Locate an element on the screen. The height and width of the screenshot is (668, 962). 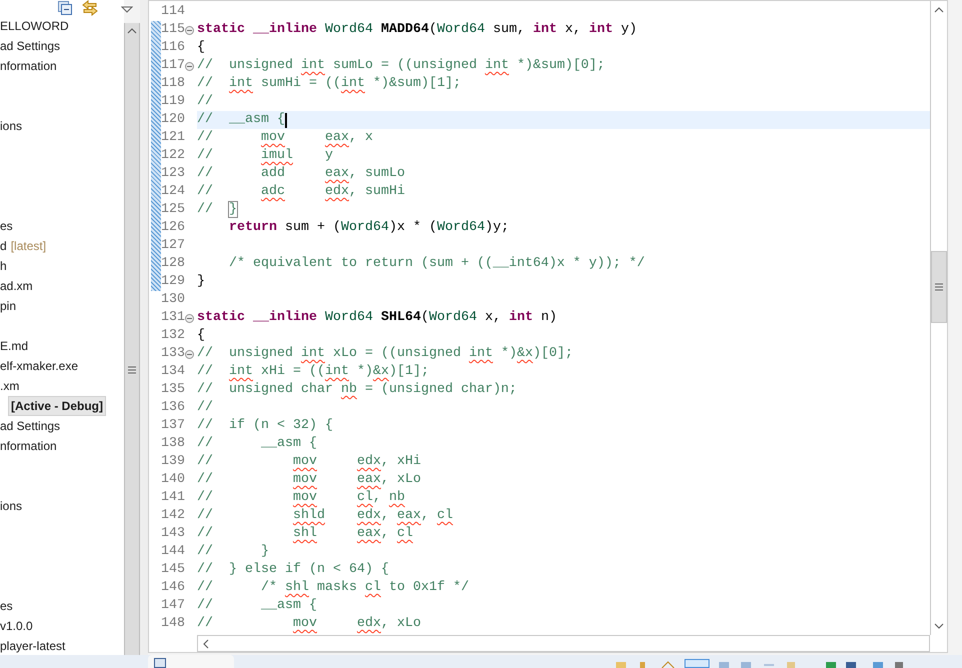
line-number: 143 is located at coordinates (173, 534).